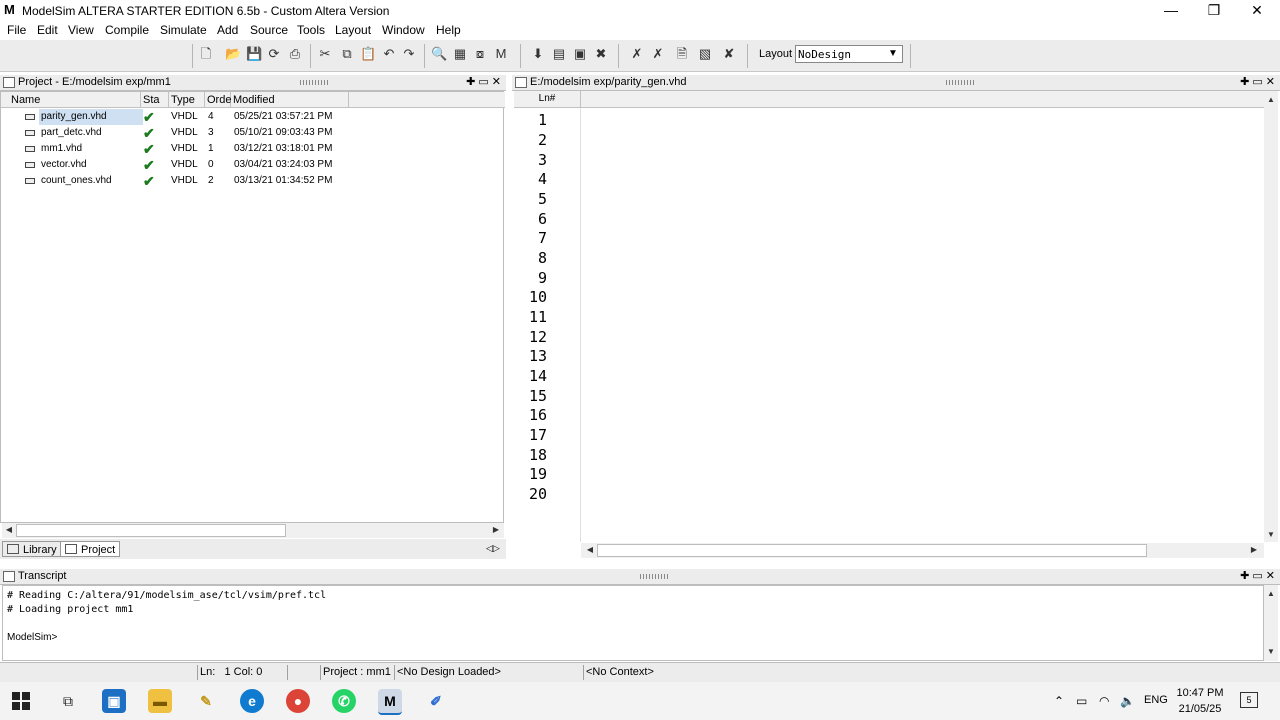  I want to click on find-icon: 🔍, so click(439, 54).